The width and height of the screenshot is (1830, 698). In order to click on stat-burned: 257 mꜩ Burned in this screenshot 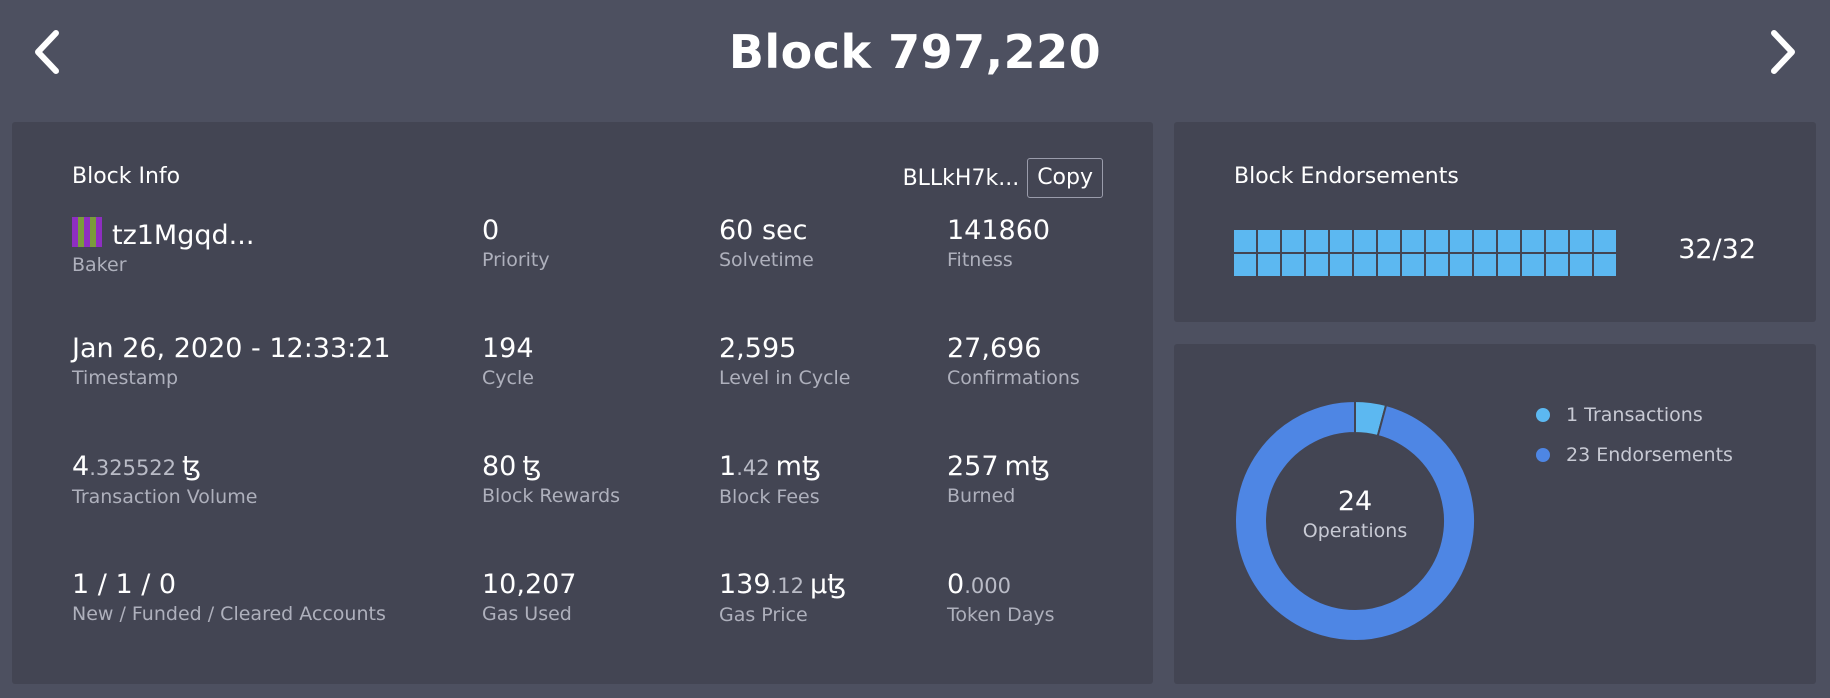, I will do `click(998, 479)`.